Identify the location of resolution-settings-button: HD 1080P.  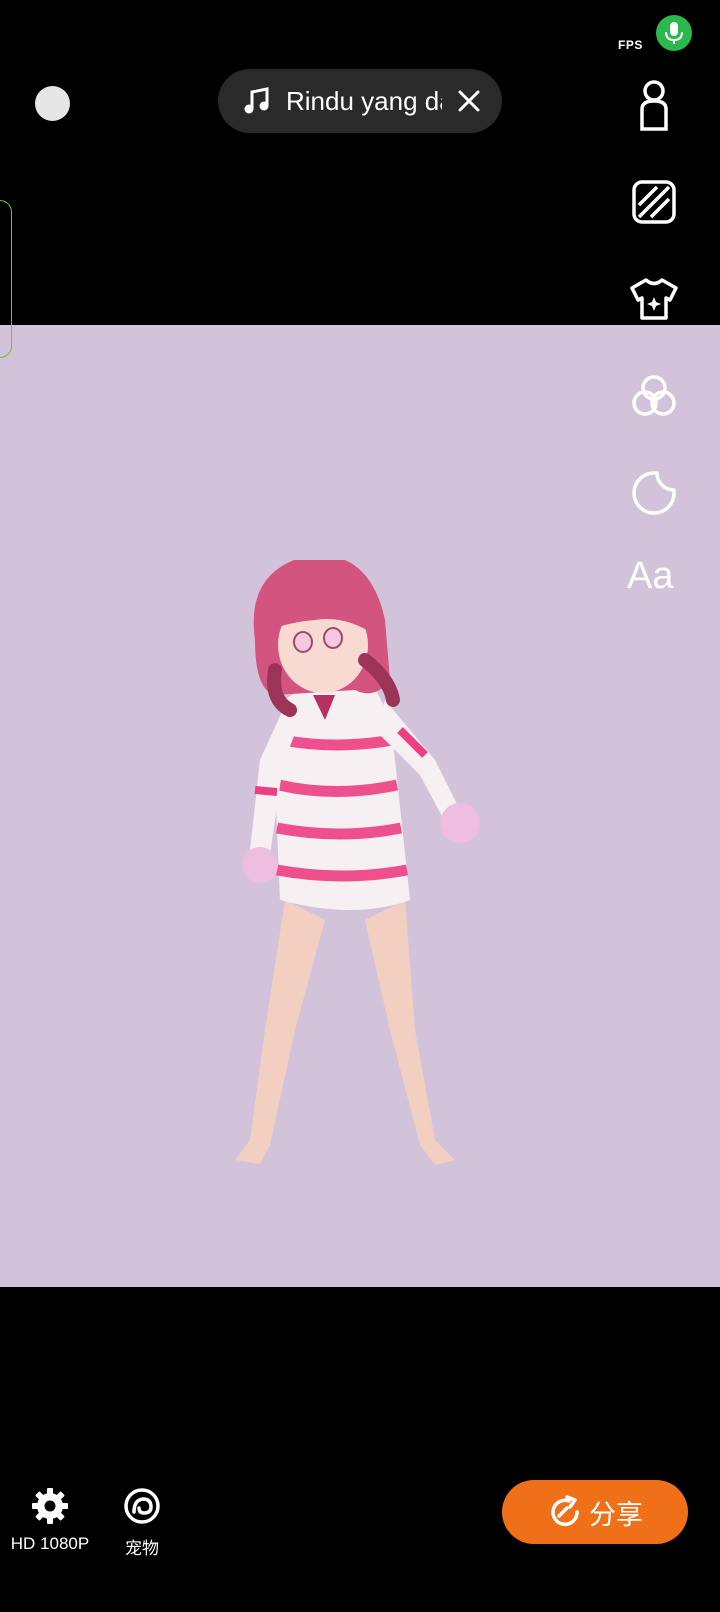
(50, 1520).